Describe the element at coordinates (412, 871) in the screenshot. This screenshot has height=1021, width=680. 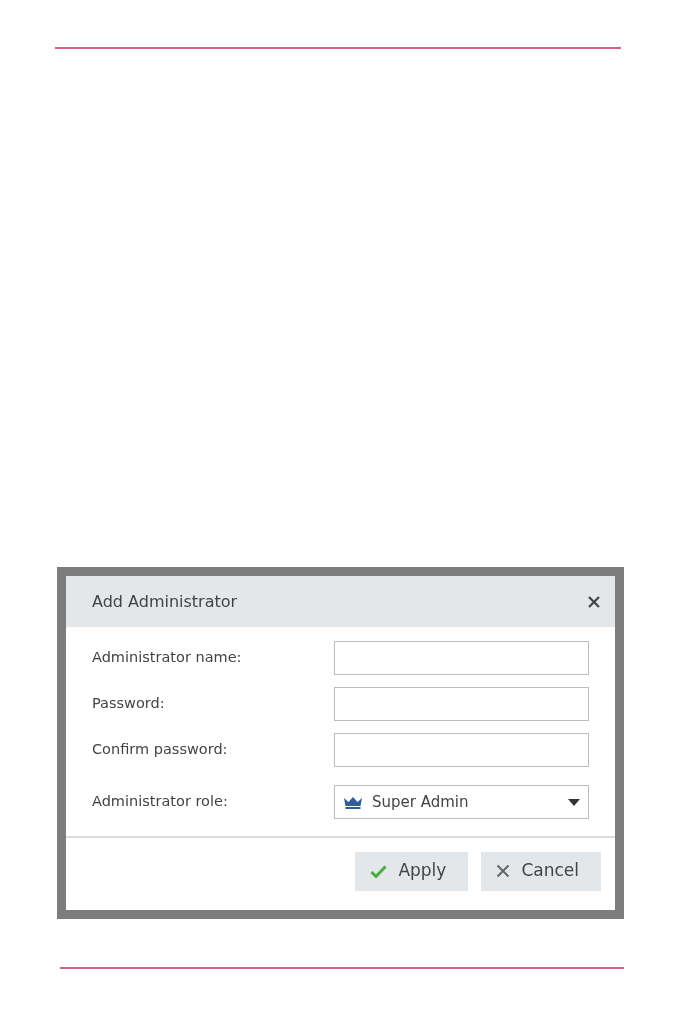
I see `apply-button: Apply` at that location.